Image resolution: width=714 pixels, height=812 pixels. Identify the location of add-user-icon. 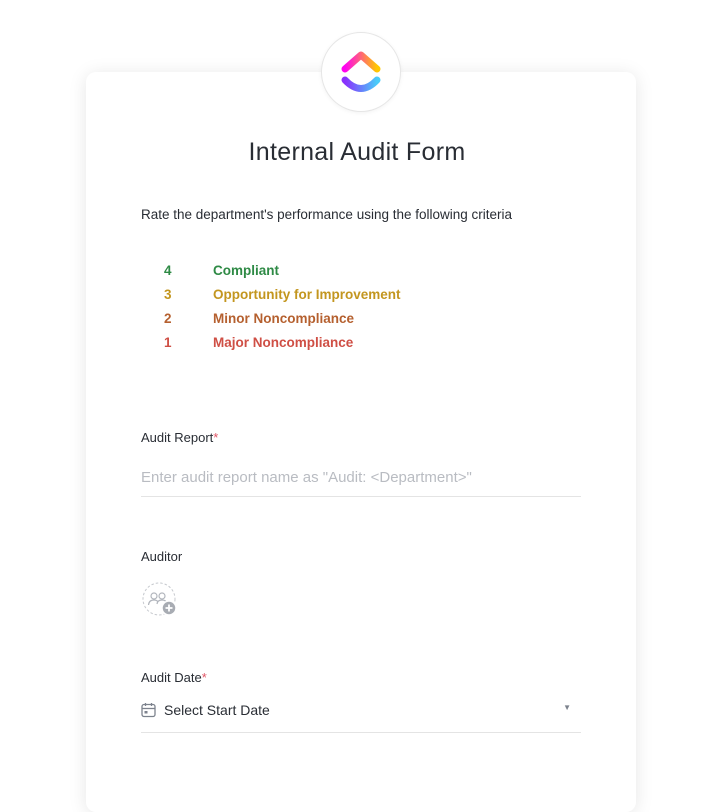
(159, 599).